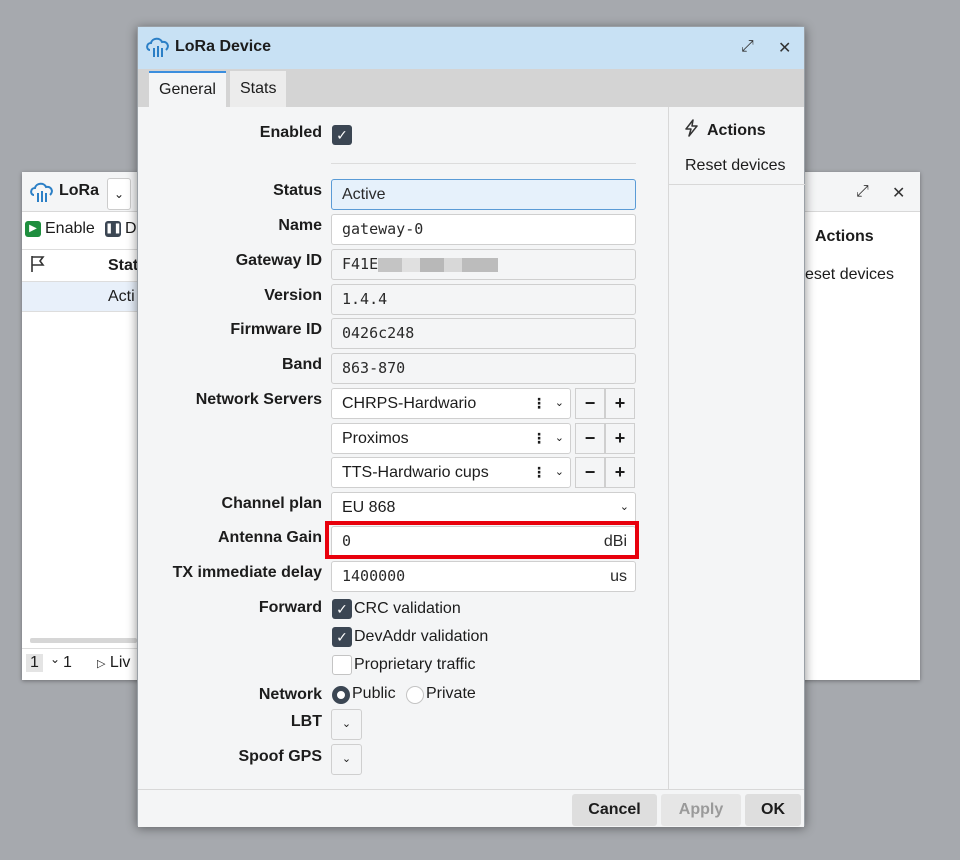 This screenshot has height=860, width=960. Describe the element at coordinates (79, 190) in the screenshot. I see `background-window-title: LoRa` at that location.